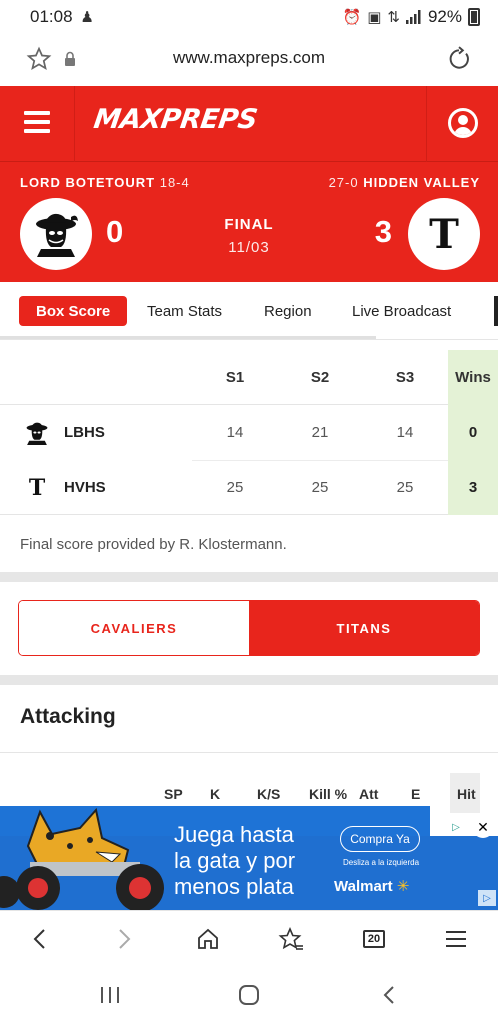 This screenshot has height=1023, width=498. Describe the element at coordinates (404, 182) in the screenshot. I see `away-team-name: 27-0 HIDDEN VALLEY` at that location.